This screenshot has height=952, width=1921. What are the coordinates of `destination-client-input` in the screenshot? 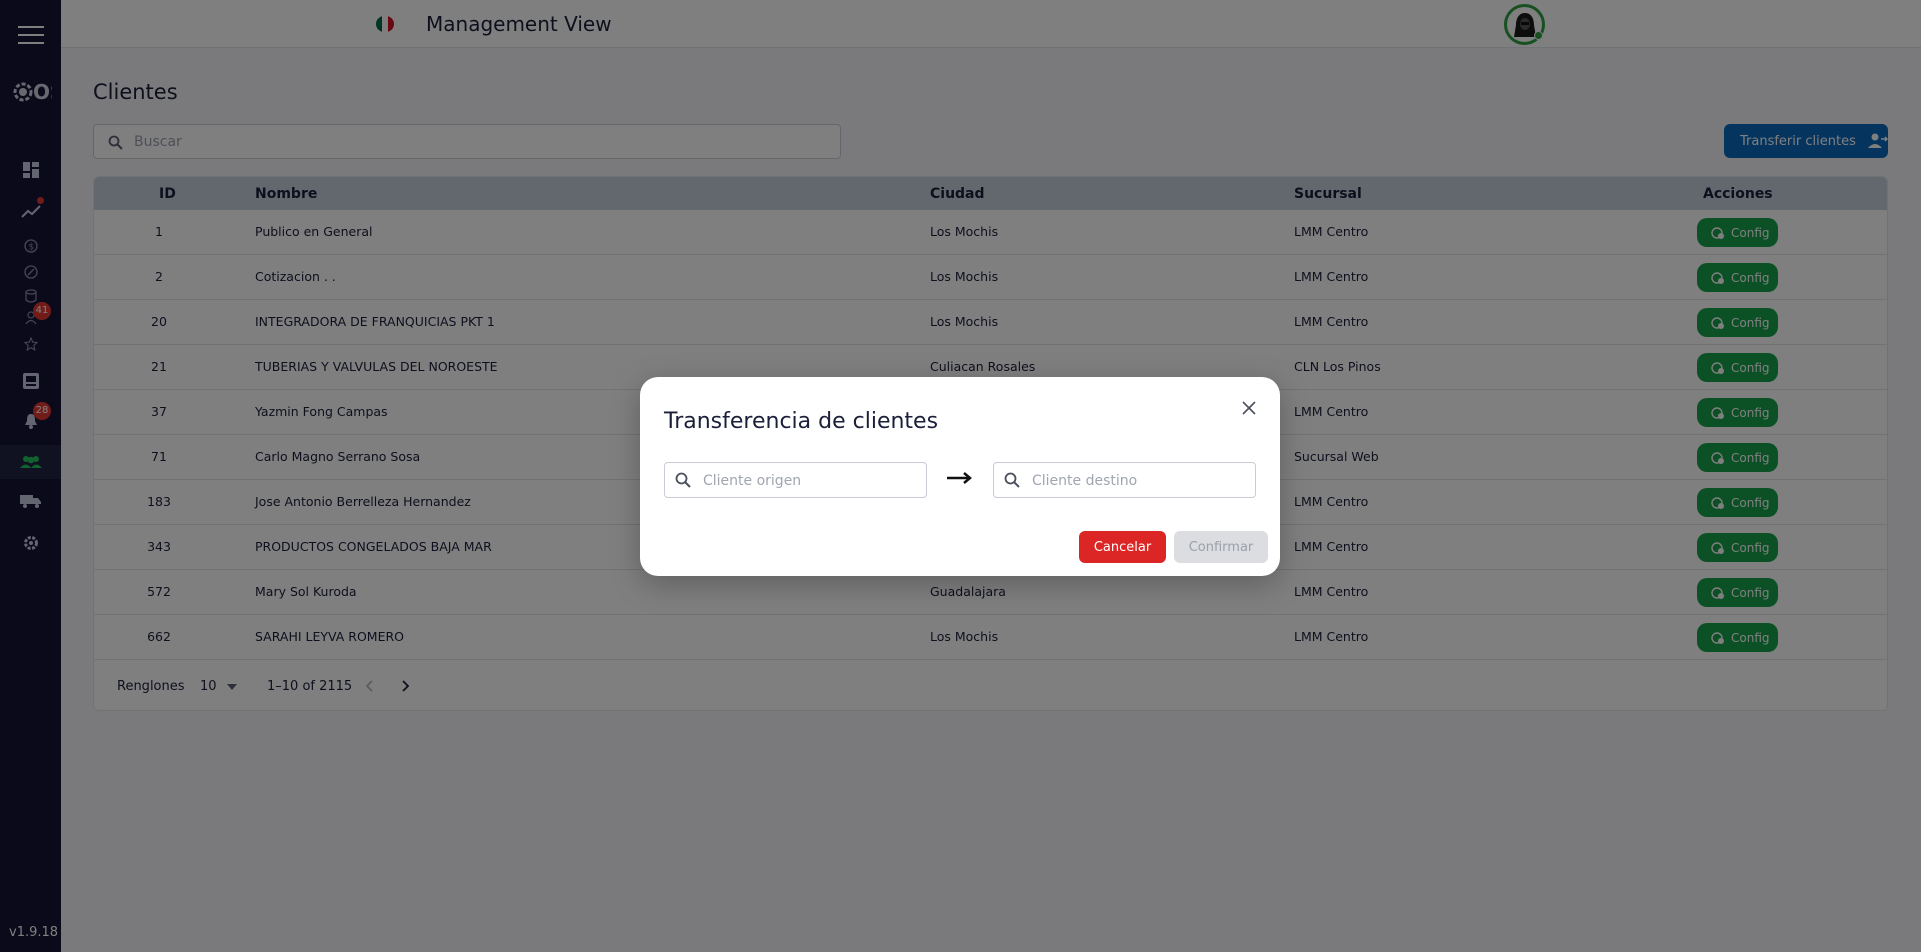 It's located at (1137, 481).